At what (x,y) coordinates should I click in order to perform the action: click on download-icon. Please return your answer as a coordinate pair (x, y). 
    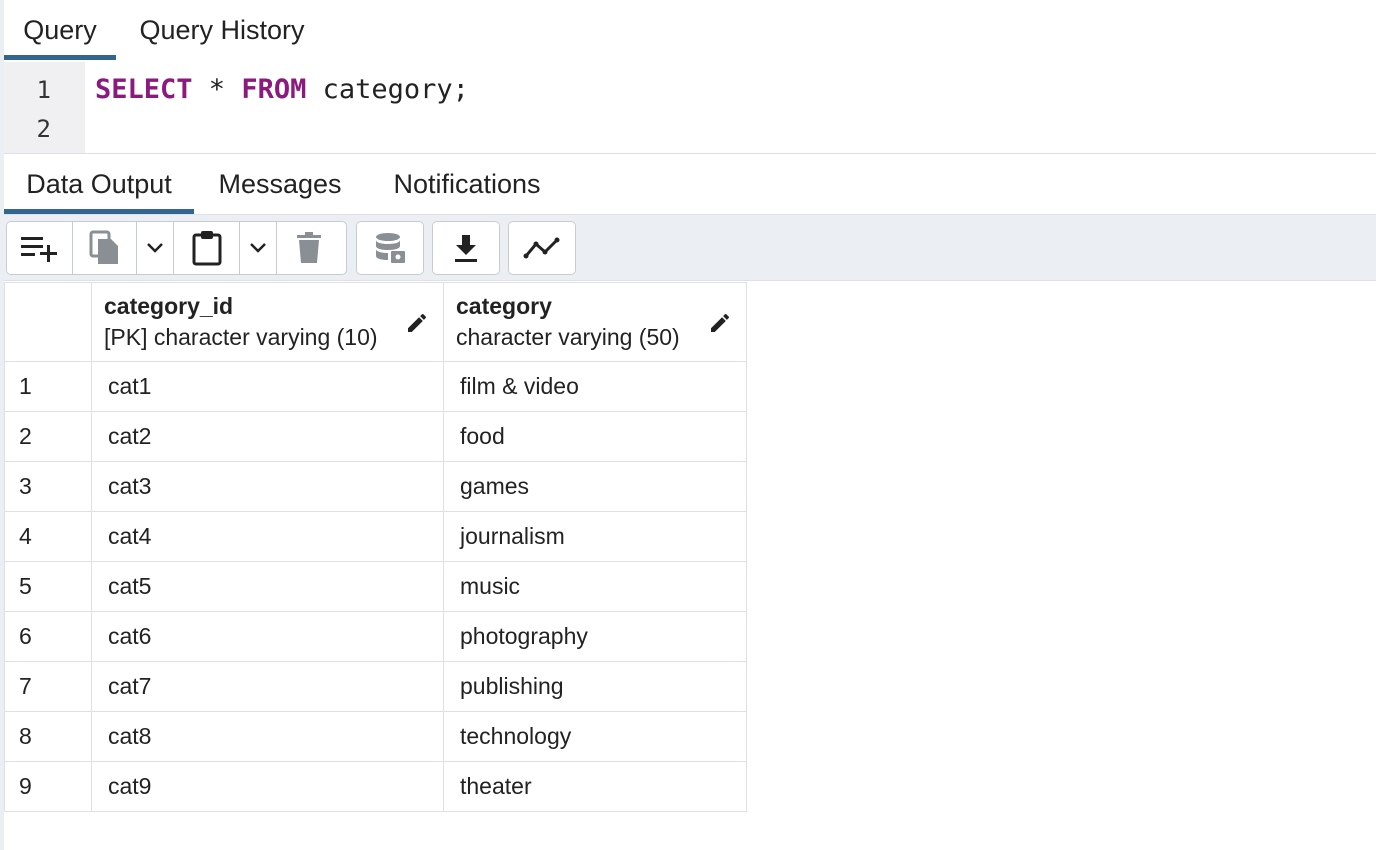
    Looking at the image, I should click on (466, 248).